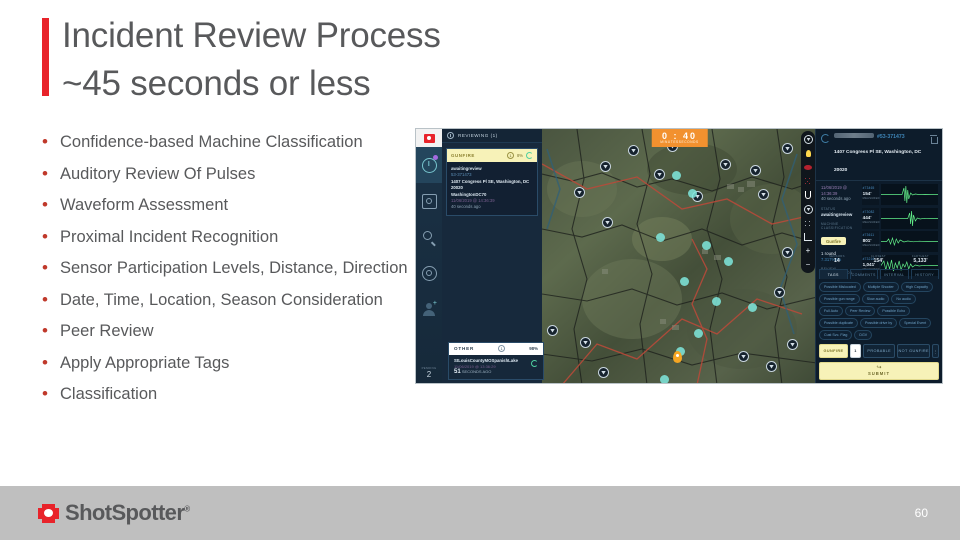 The image size is (960, 540). I want to click on tab-comments: COMMENTS, so click(863, 274).